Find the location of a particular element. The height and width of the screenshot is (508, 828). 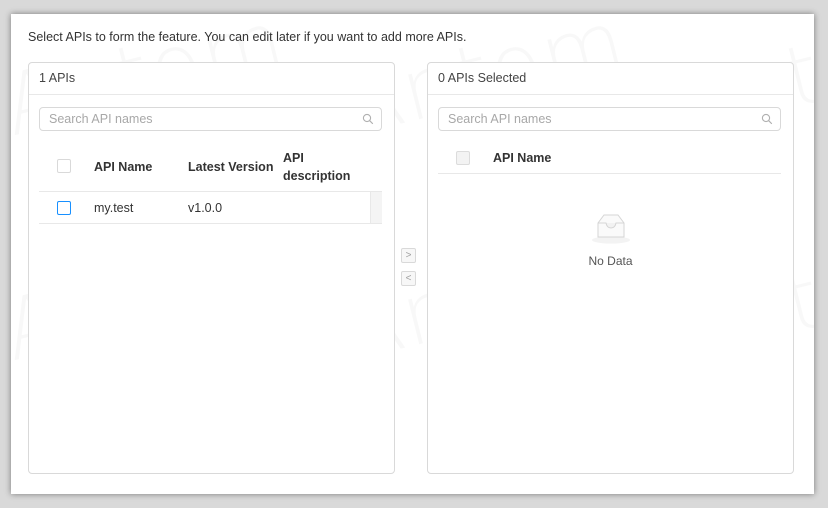

source-search-box is located at coordinates (210, 119).